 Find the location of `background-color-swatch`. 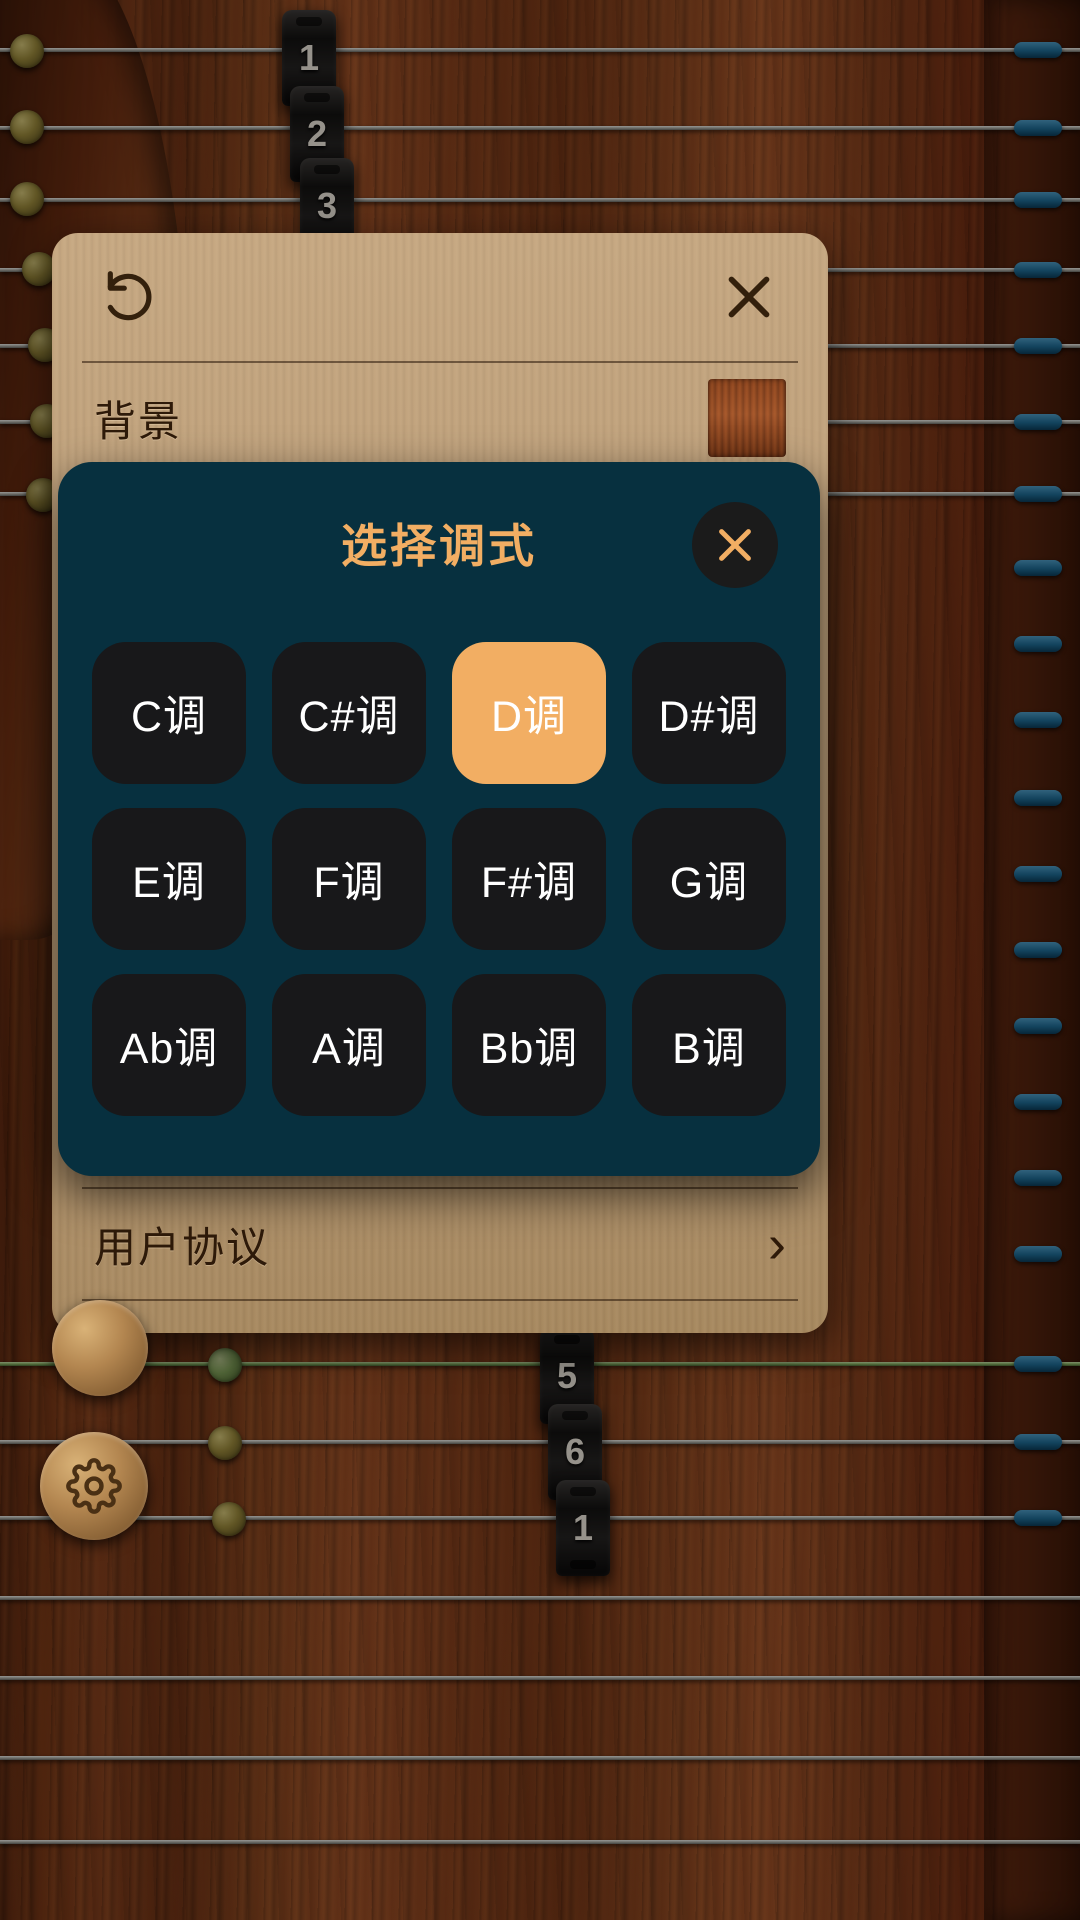

background-color-swatch is located at coordinates (747, 418).